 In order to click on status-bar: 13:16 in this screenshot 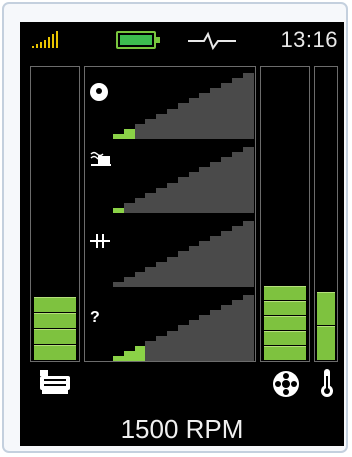, I will do `click(182, 40)`.